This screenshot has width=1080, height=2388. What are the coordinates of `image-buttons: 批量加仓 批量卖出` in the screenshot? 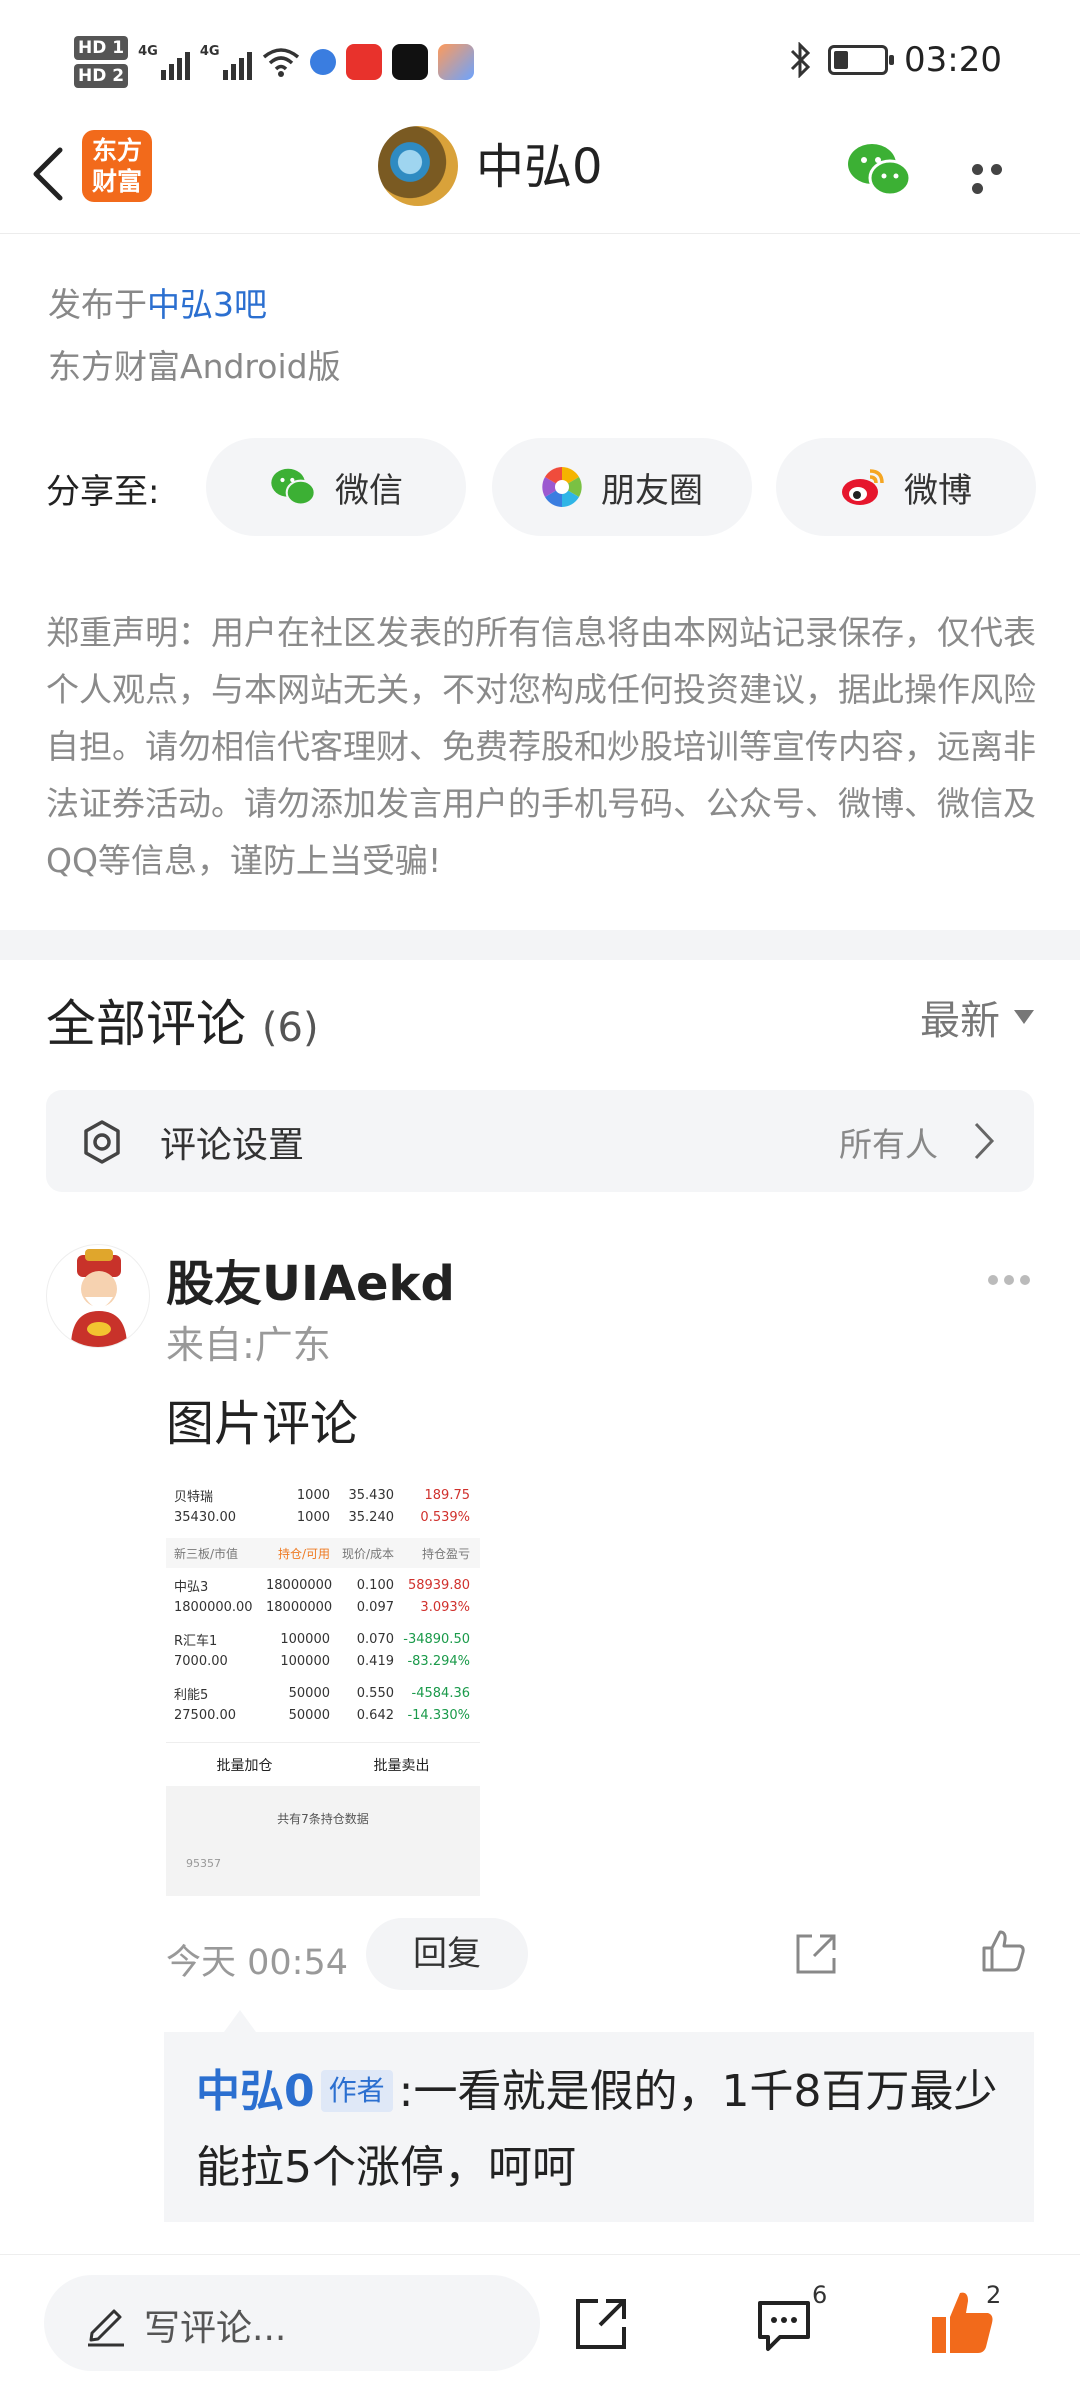 It's located at (323, 1764).